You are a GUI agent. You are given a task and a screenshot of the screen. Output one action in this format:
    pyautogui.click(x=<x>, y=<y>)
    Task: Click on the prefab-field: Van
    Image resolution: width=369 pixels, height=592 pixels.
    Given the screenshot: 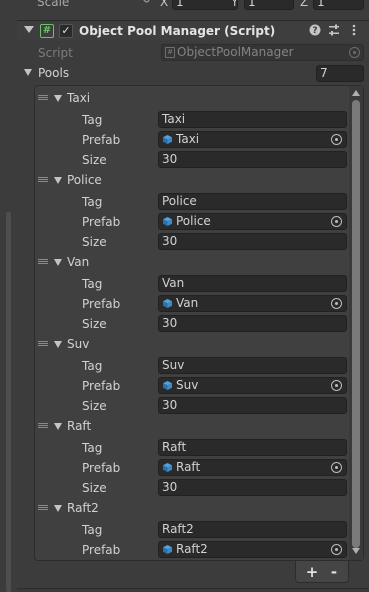 What is the action you would take?
    pyautogui.click(x=252, y=303)
    